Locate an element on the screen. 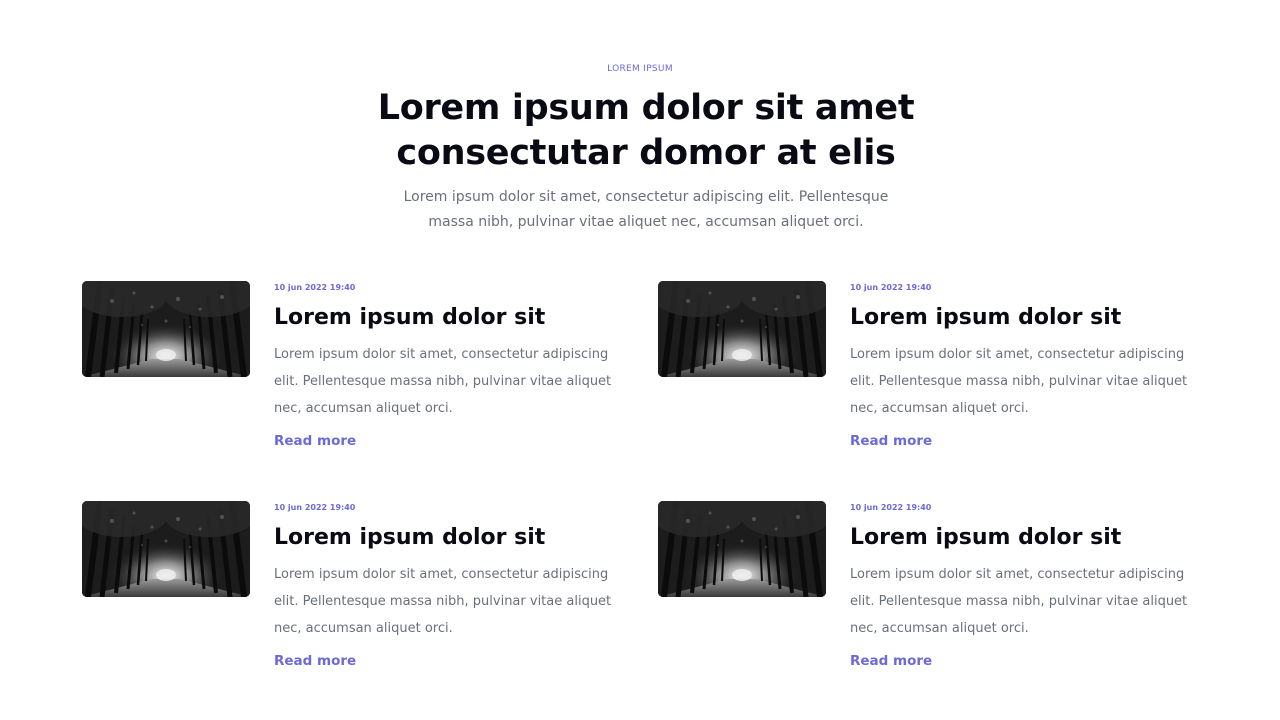 The image size is (1280, 720). section-eyebrow: LOREM IPSUM is located at coordinates (640, 69).